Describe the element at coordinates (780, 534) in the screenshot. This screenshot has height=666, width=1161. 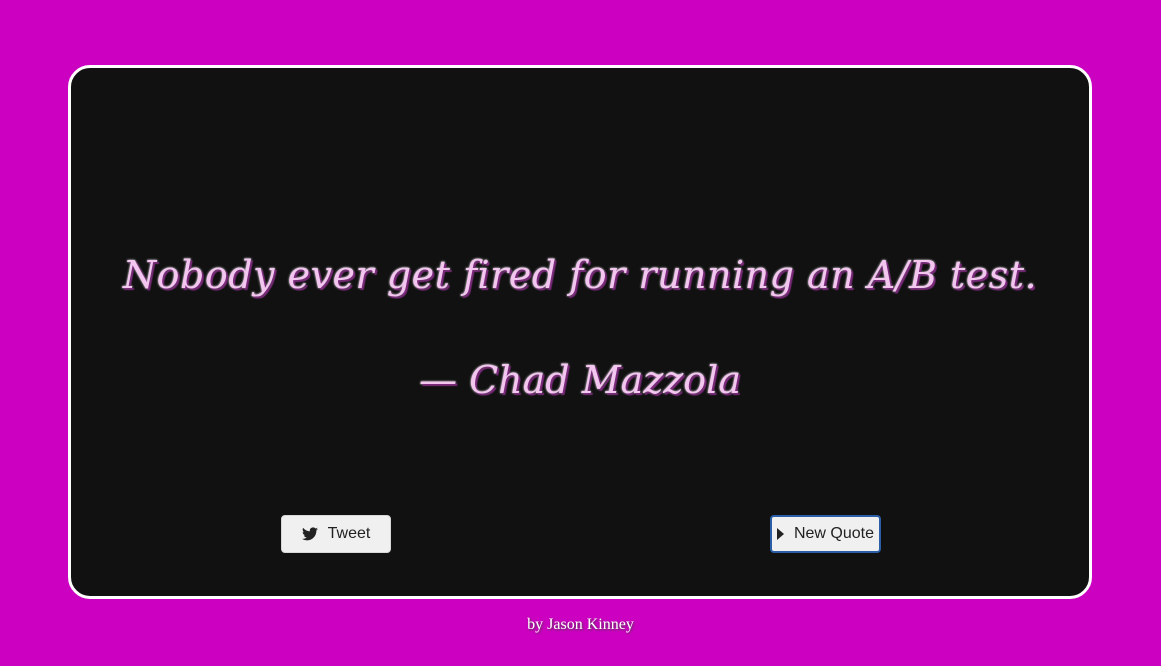
I see `caret-right-icon` at that location.